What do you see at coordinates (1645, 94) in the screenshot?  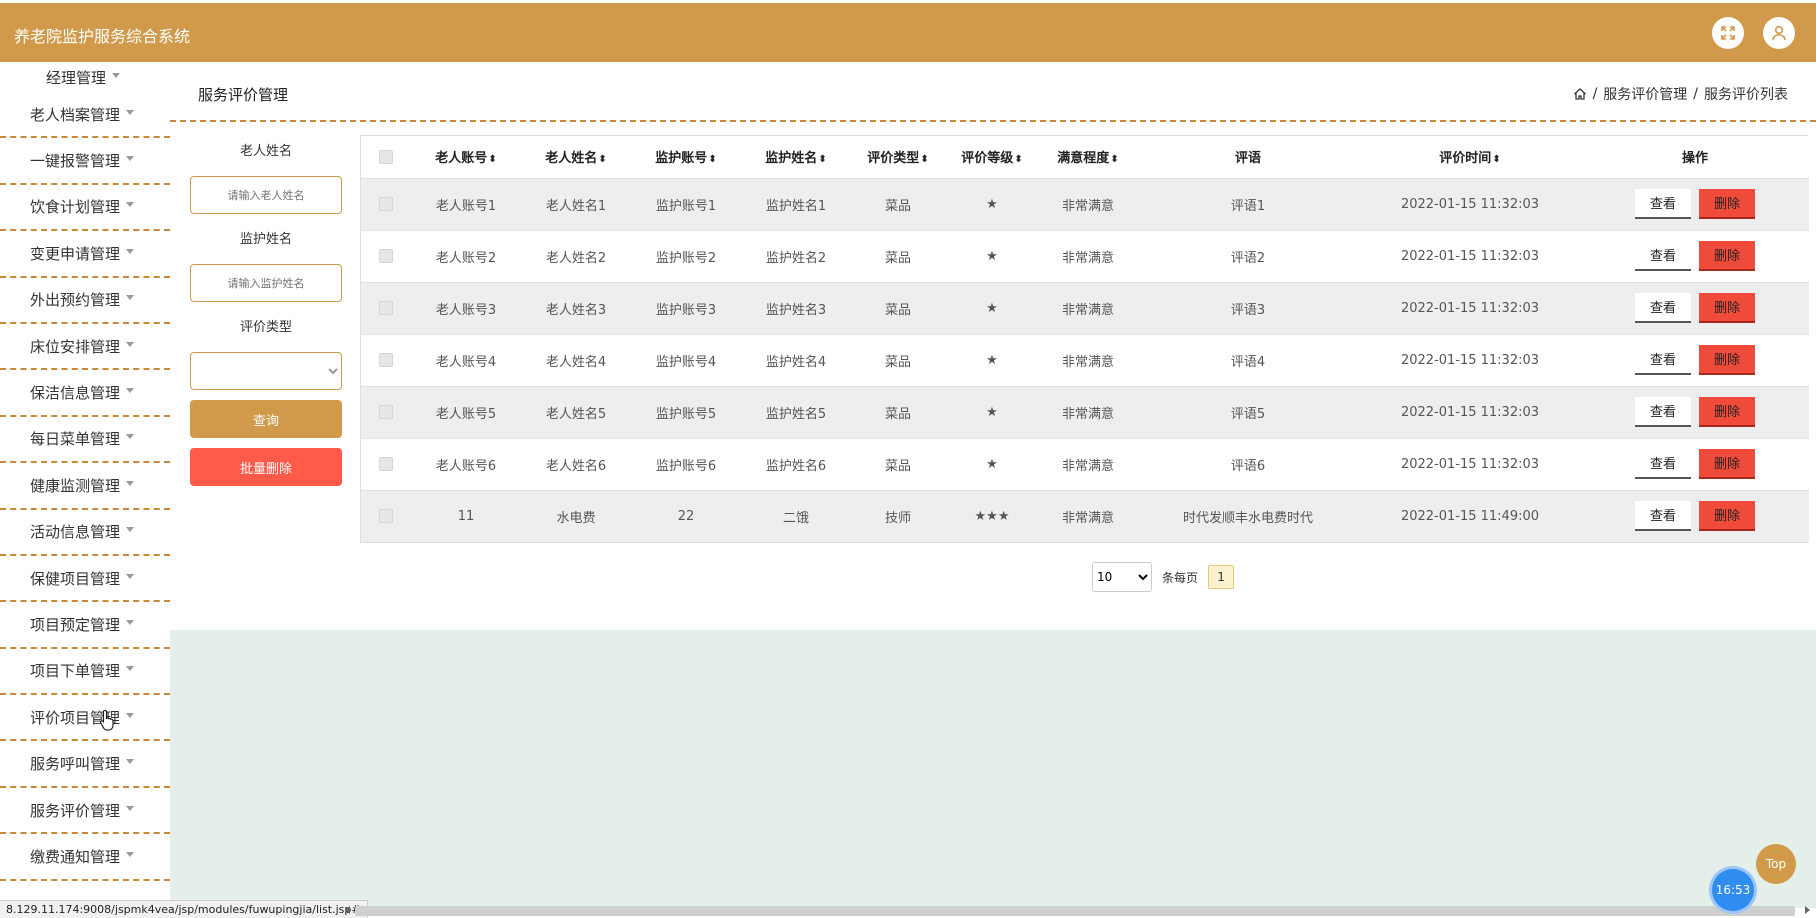 I see `breadcrumb-item-module: 服务评价管理` at bounding box center [1645, 94].